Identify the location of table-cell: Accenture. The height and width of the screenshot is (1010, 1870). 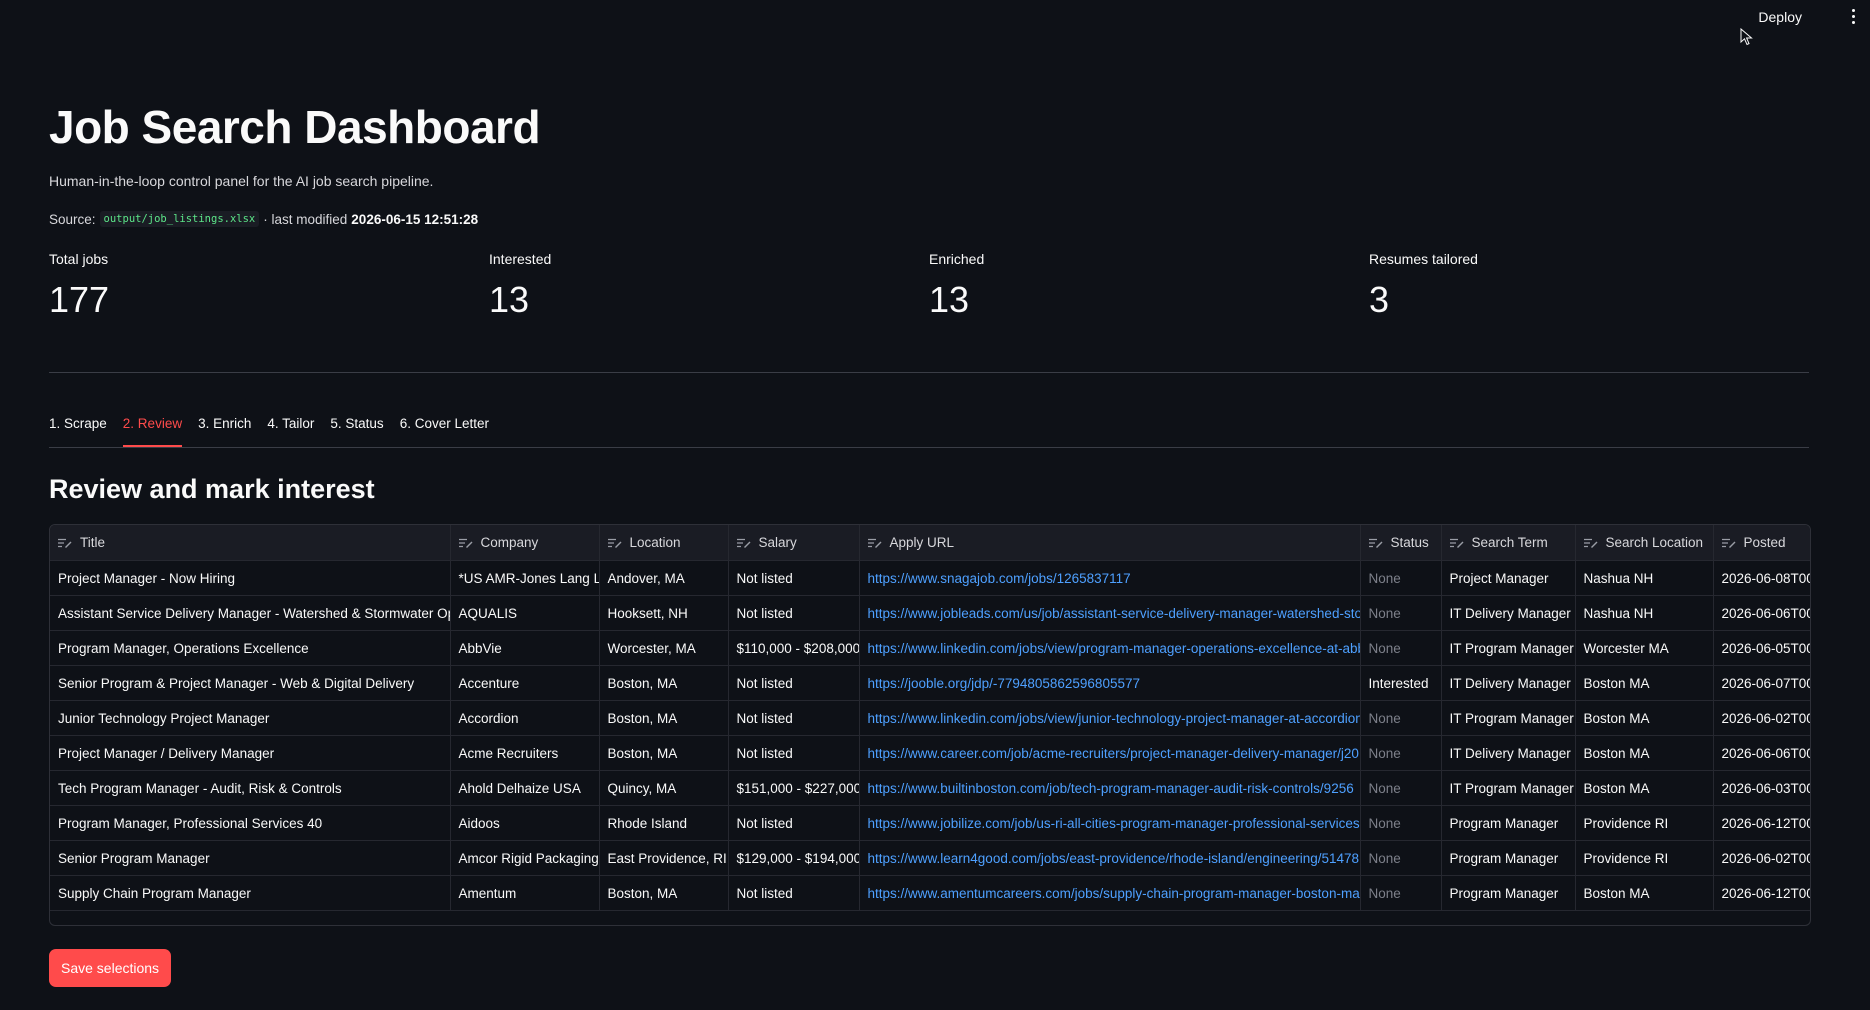
(525, 683).